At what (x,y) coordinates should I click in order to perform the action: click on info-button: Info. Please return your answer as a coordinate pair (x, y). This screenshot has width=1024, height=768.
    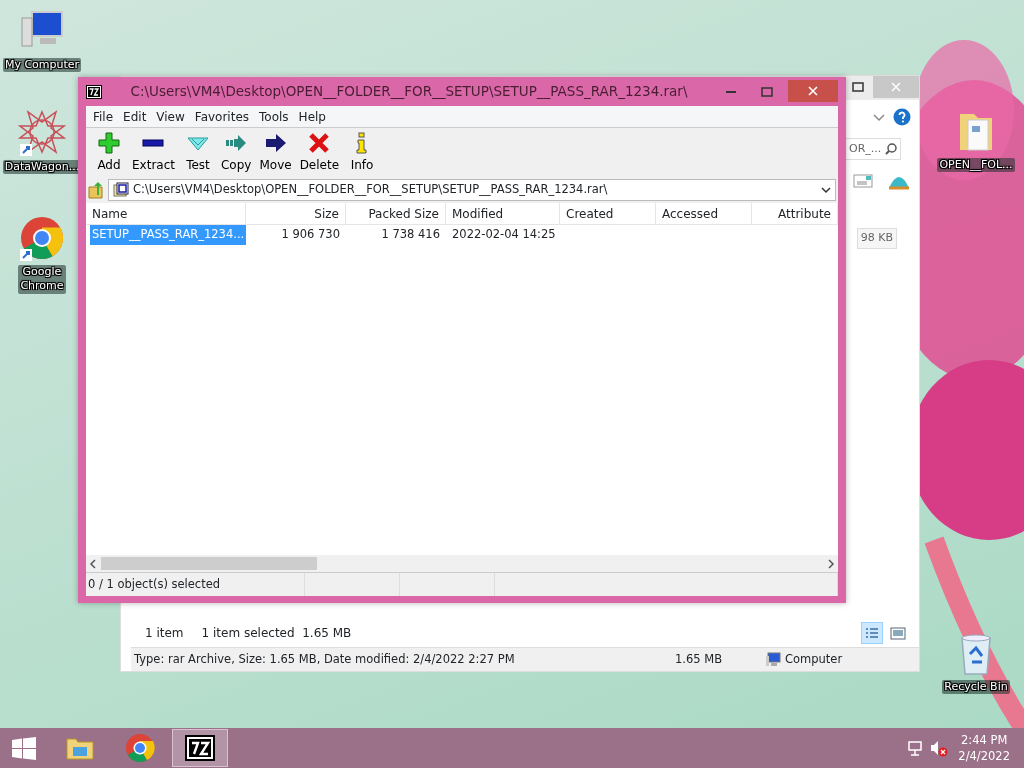
    Looking at the image, I should click on (362, 153).